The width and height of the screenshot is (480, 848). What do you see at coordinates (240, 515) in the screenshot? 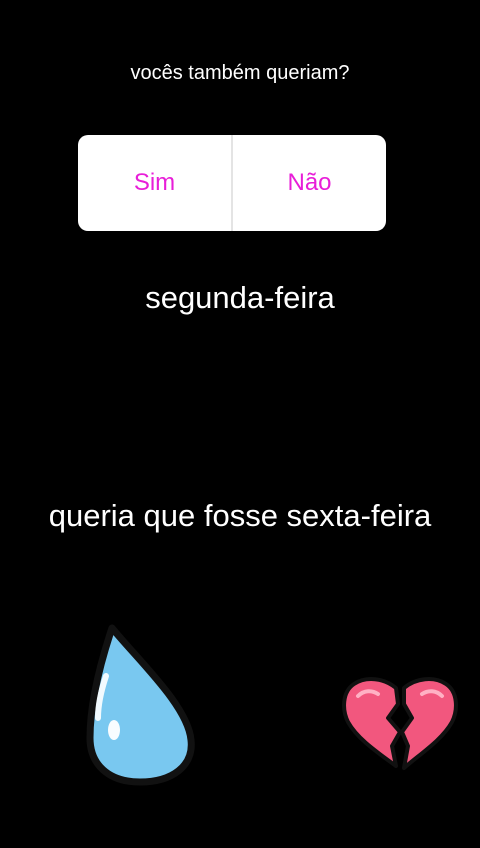
I see `story-text-line-2: queria que fosse sexta-feira` at bounding box center [240, 515].